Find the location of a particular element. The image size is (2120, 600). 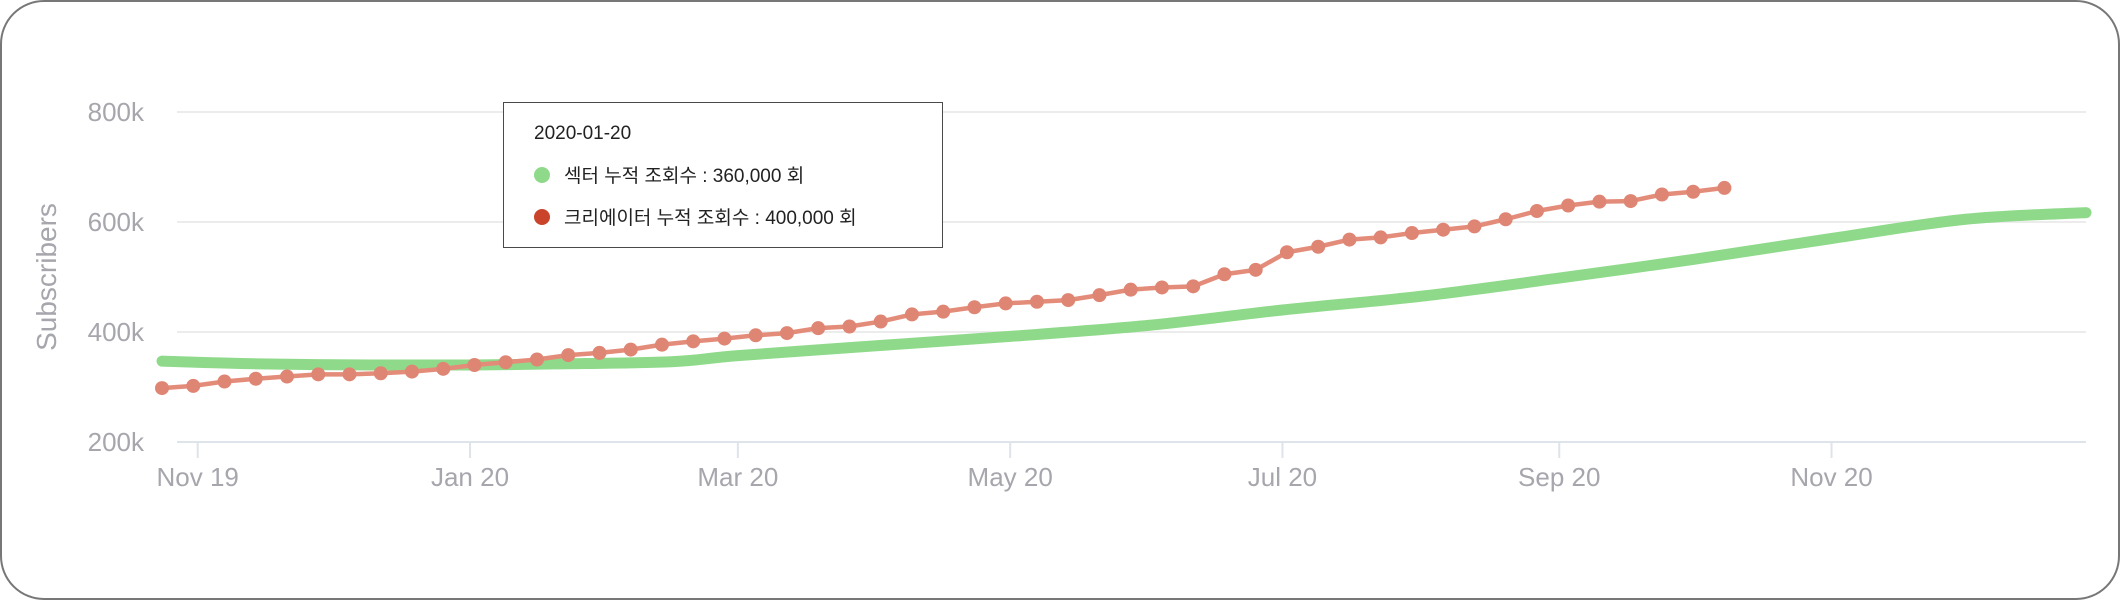

x-tick-label: May 20 is located at coordinates (1010, 477).